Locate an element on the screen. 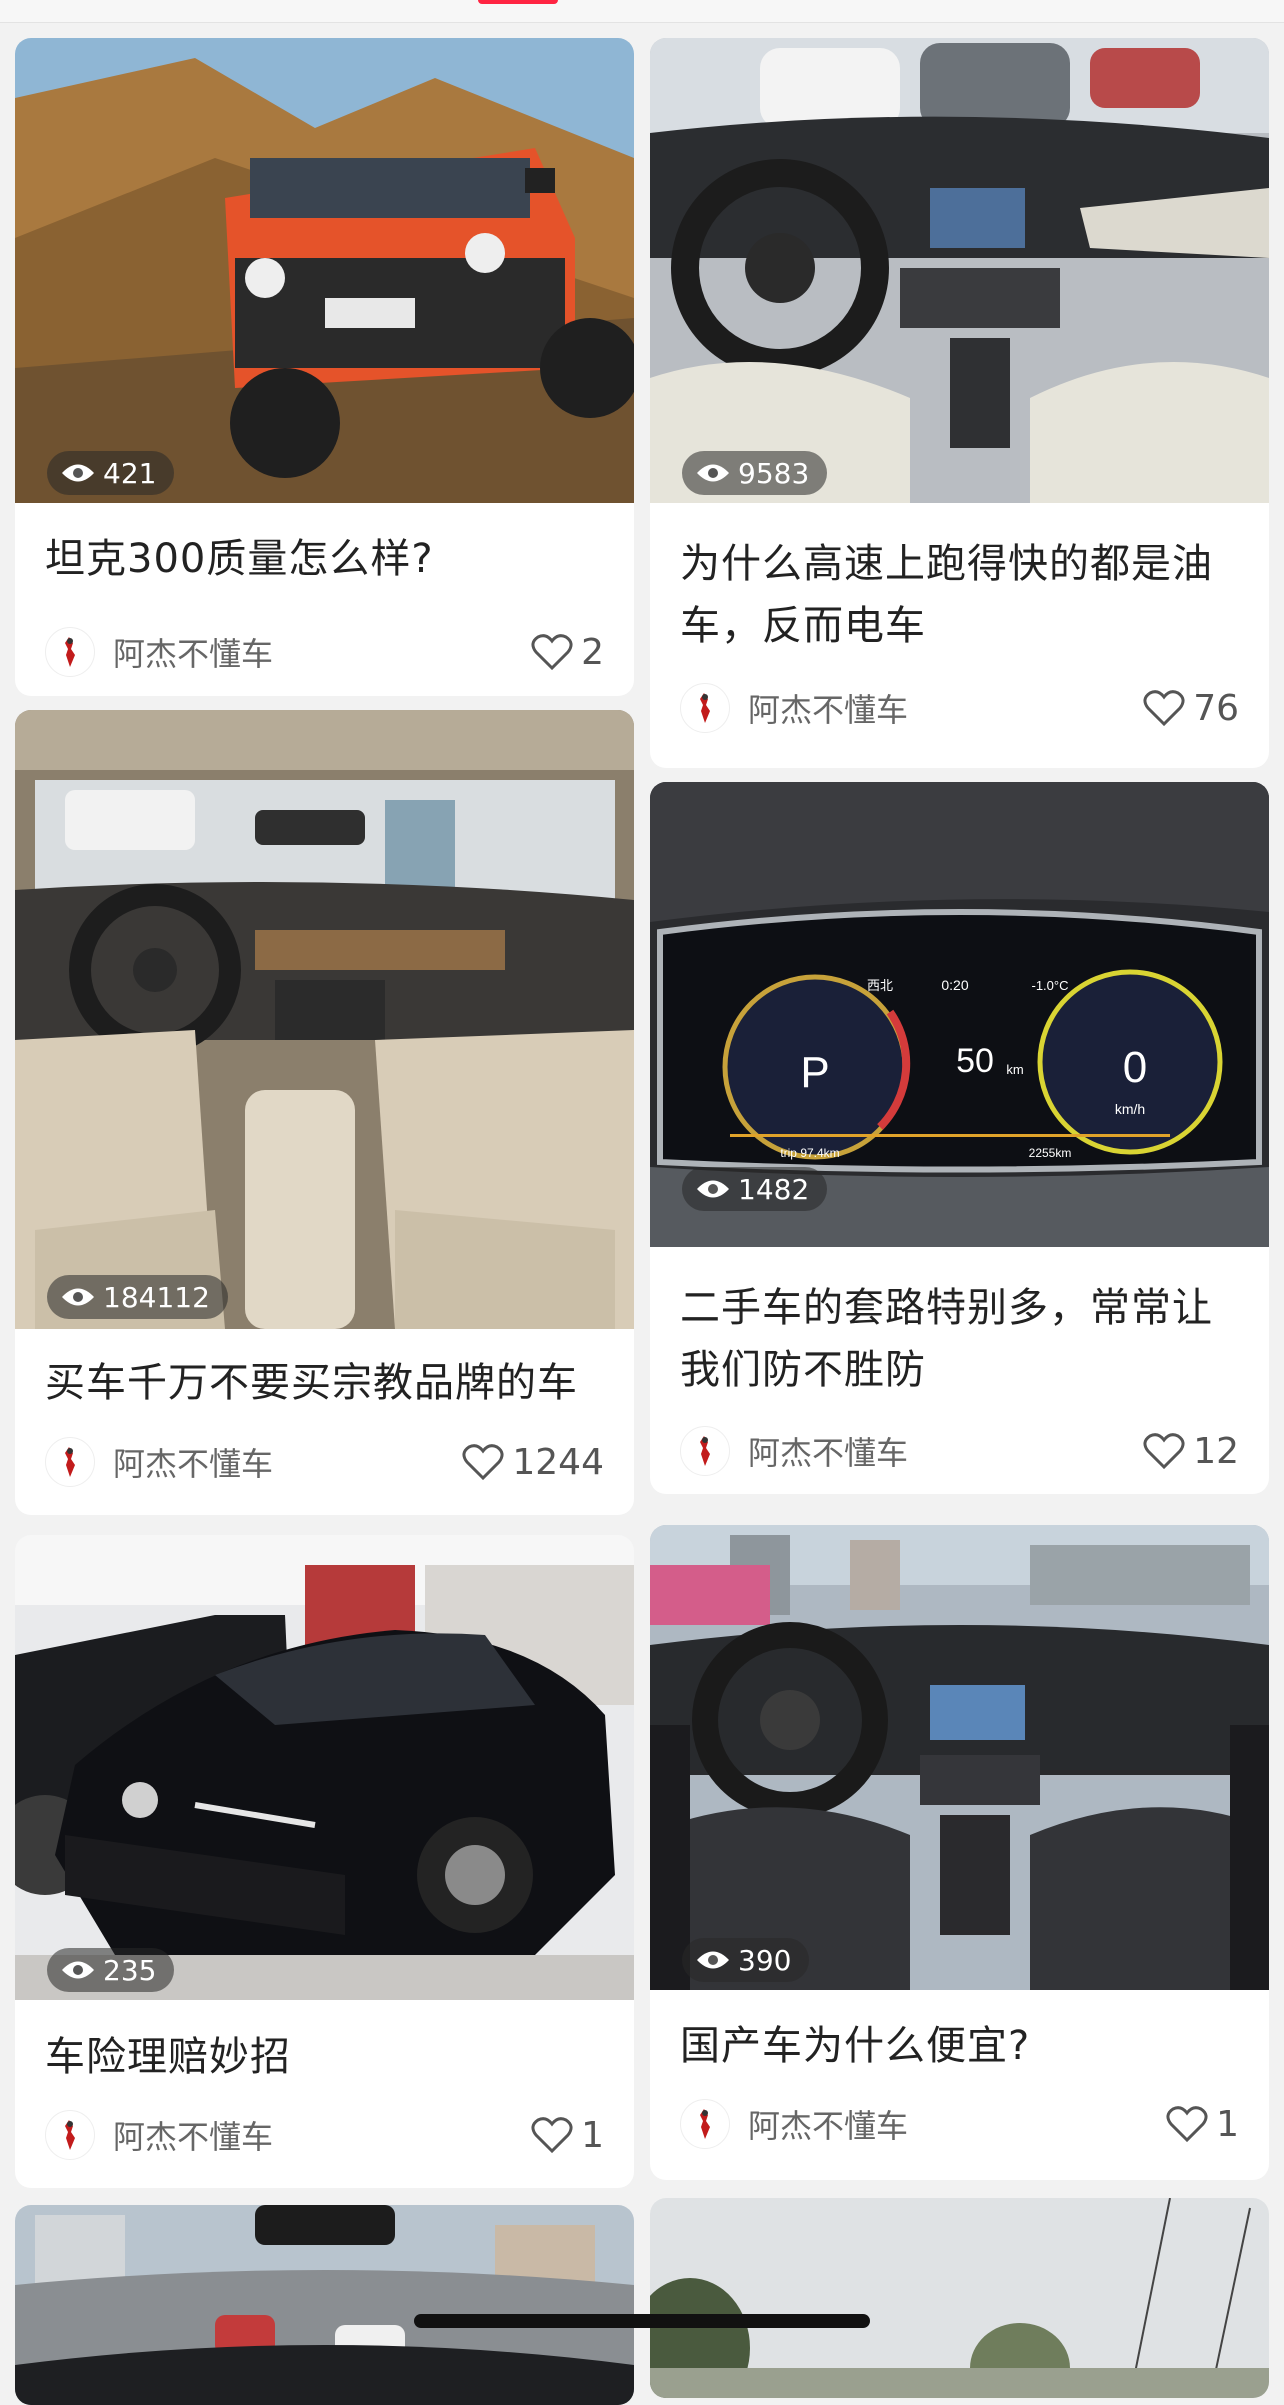 This screenshot has width=1284, height=2405. like-button: 76 is located at coordinates (1191, 708).